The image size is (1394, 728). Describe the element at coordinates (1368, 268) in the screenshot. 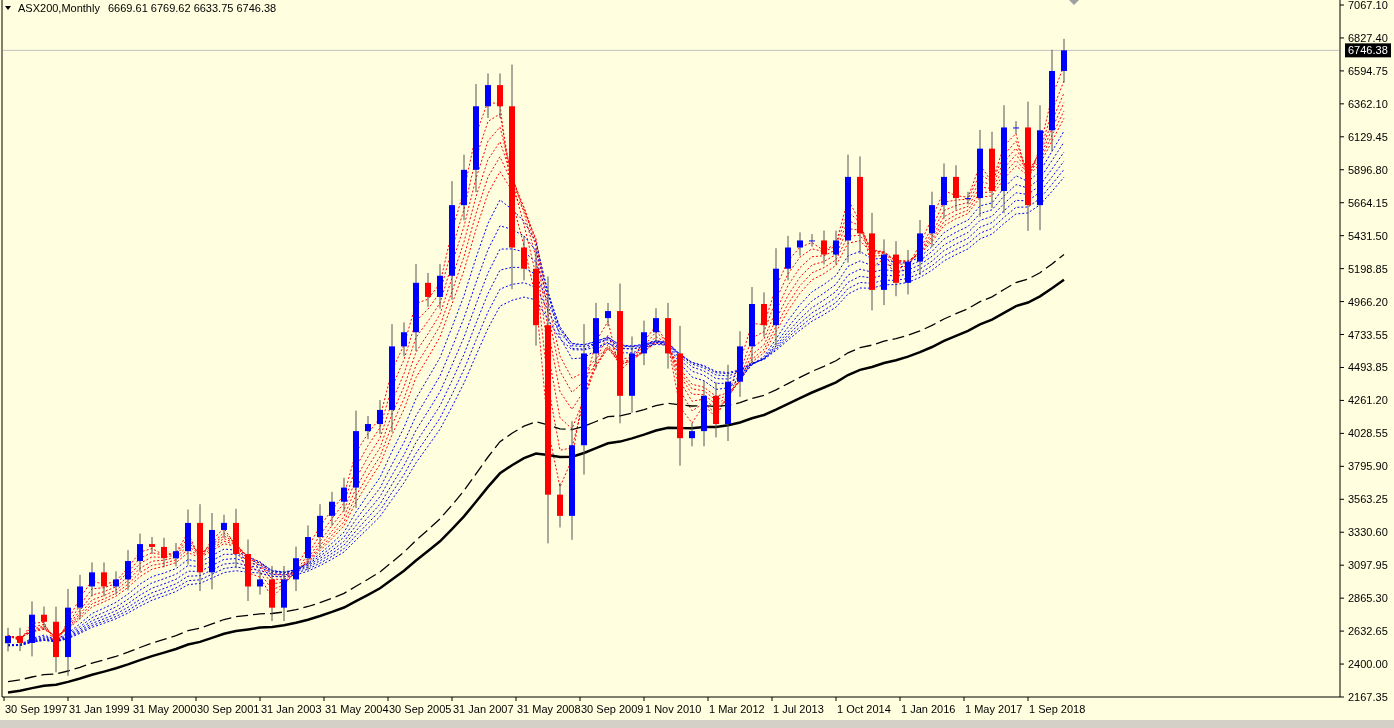

I see `price-axis-label: 5198.85` at that location.